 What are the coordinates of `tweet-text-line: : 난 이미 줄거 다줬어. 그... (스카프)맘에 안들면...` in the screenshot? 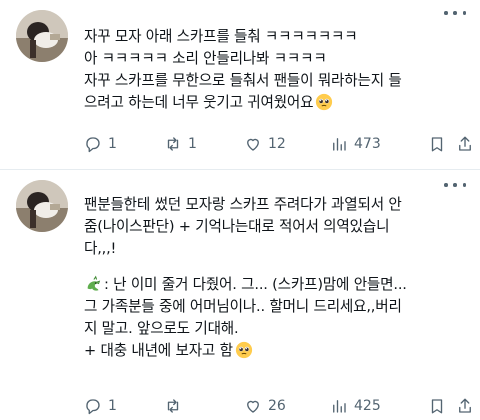 It's located at (255, 284).